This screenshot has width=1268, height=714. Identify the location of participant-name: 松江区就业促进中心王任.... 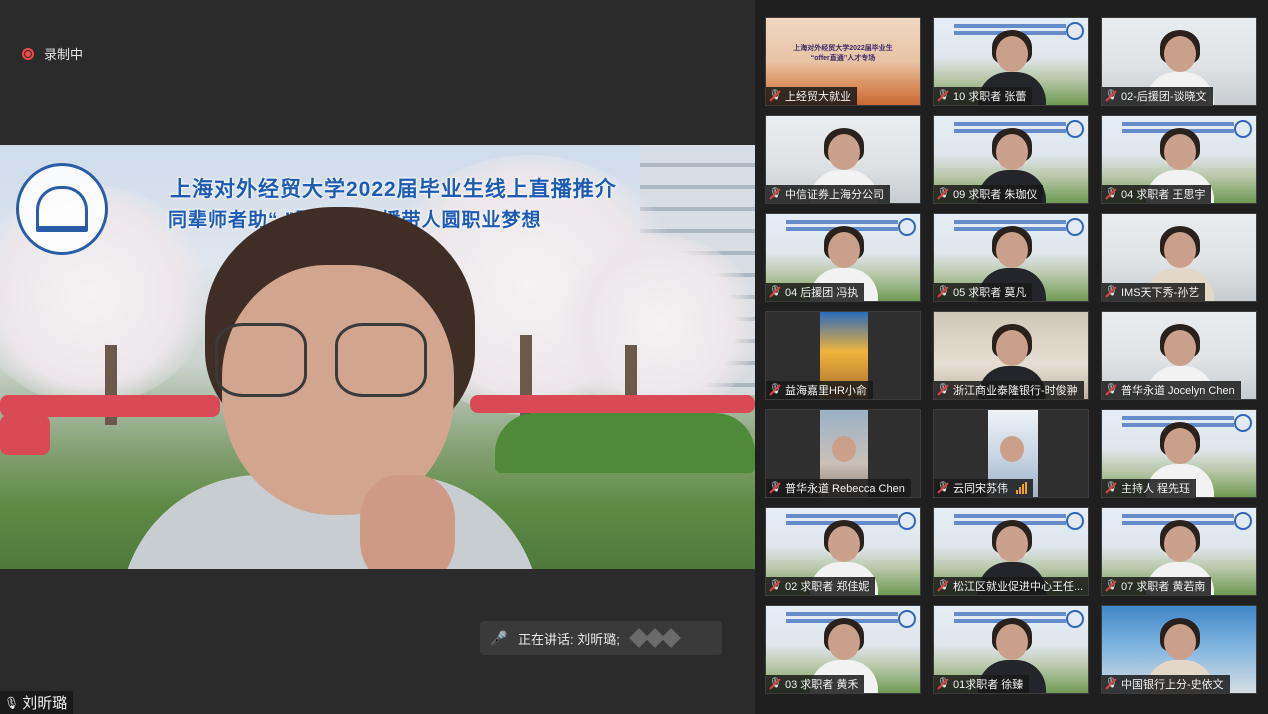
(1018, 587).